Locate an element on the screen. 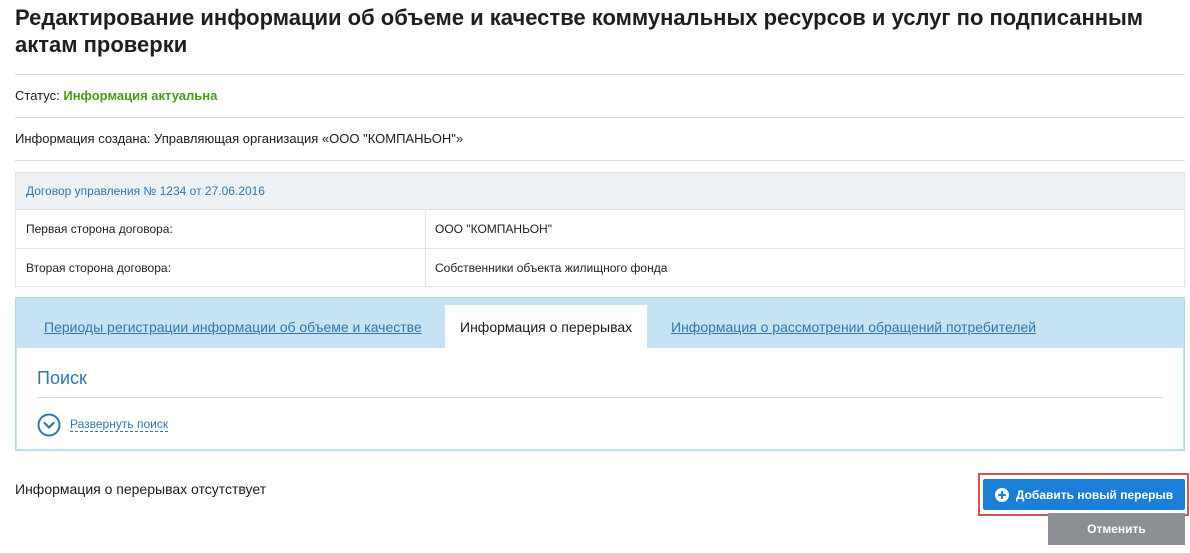 The height and width of the screenshot is (553, 1190). second-party-value: Собственники объекта жилищного фонда is located at coordinates (551, 268).